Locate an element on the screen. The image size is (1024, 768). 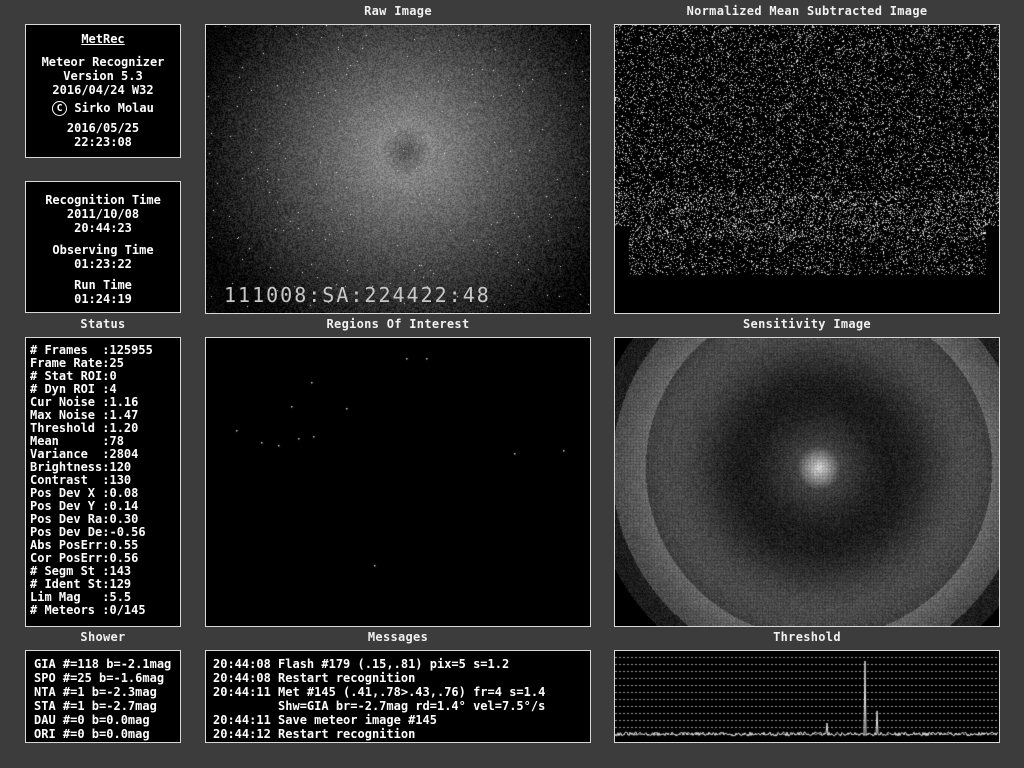
status-value: 0.30 is located at coordinates (124, 519).